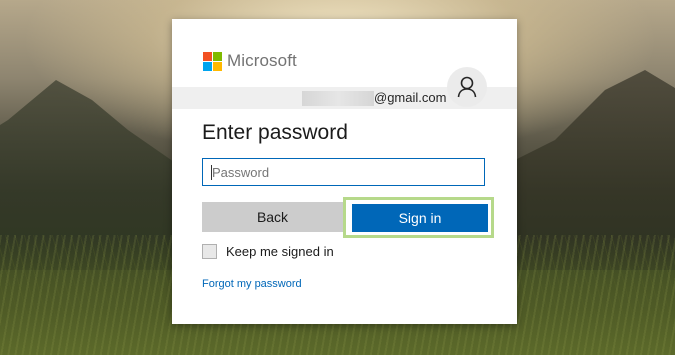 The height and width of the screenshot is (355, 675). What do you see at coordinates (272, 217) in the screenshot?
I see `back-button: Back` at bounding box center [272, 217].